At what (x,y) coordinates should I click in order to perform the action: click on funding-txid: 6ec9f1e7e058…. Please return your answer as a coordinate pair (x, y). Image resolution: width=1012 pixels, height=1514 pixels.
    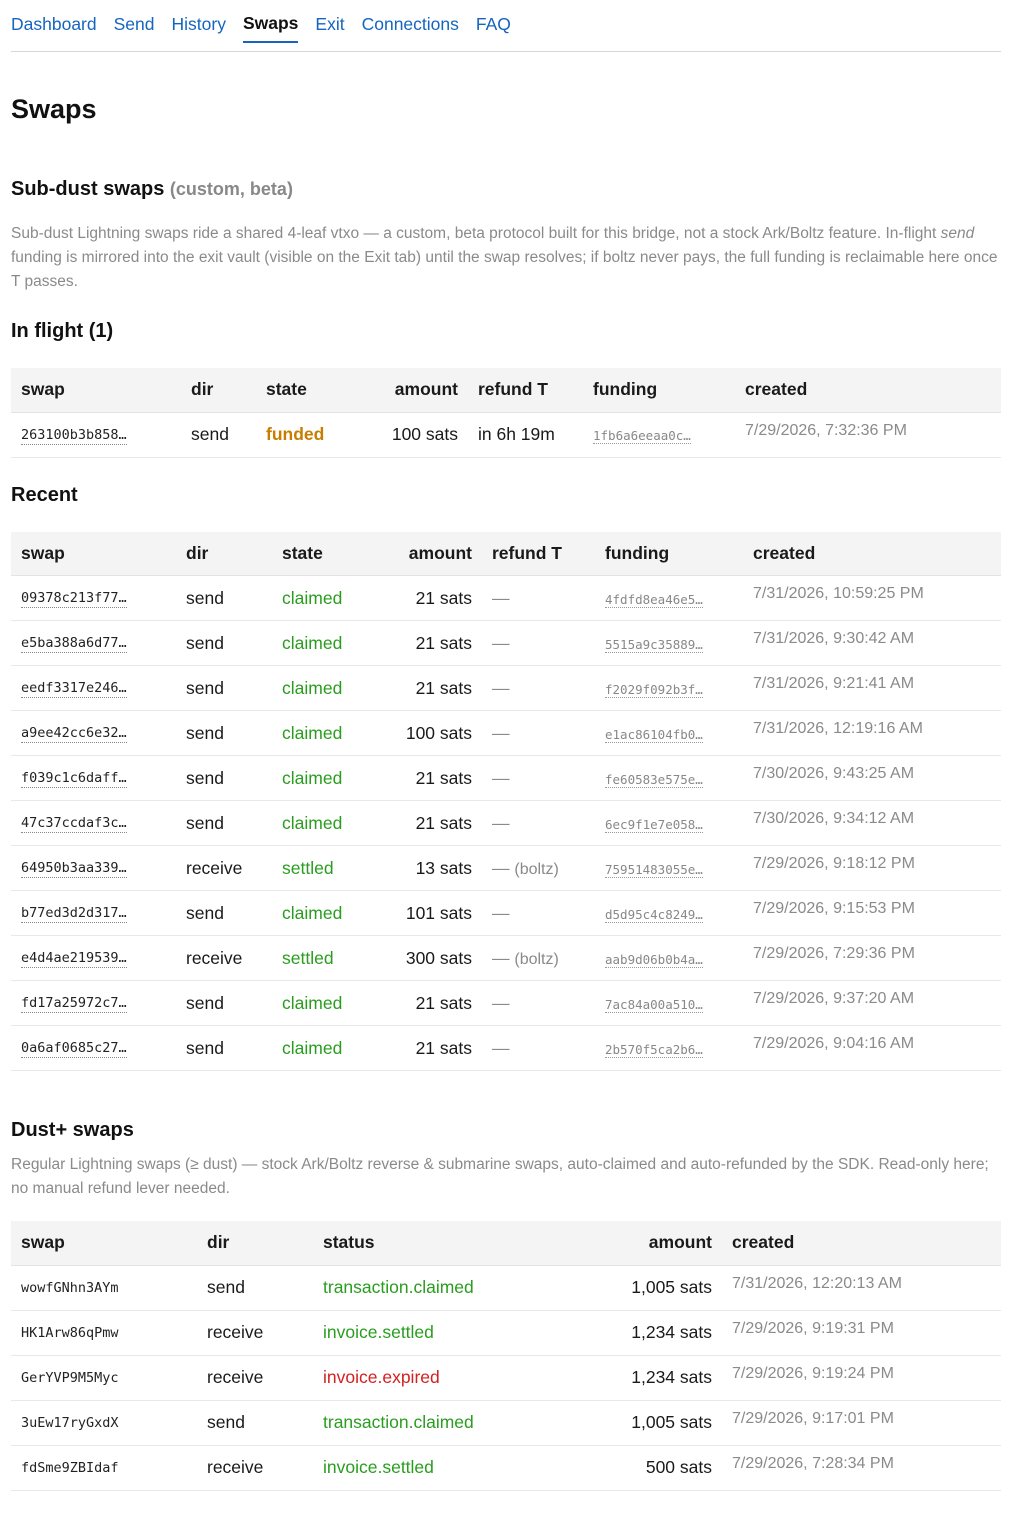
    Looking at the image, I should click on (654, 824).